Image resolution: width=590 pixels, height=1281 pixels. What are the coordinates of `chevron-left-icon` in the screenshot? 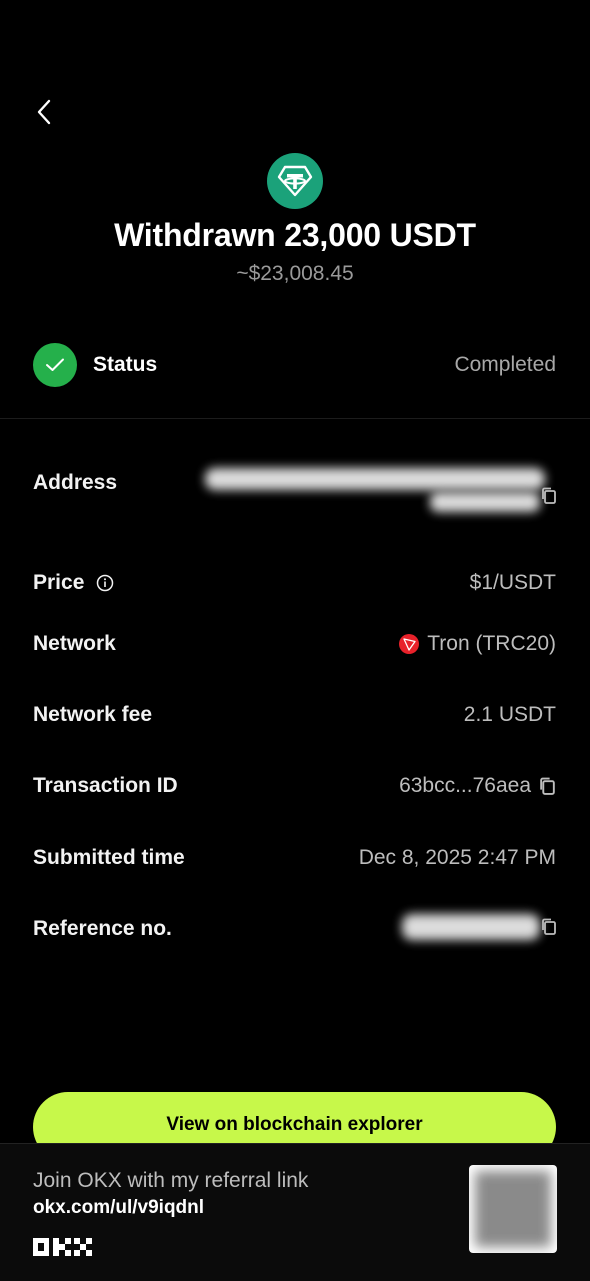 It's located at (44, 112).